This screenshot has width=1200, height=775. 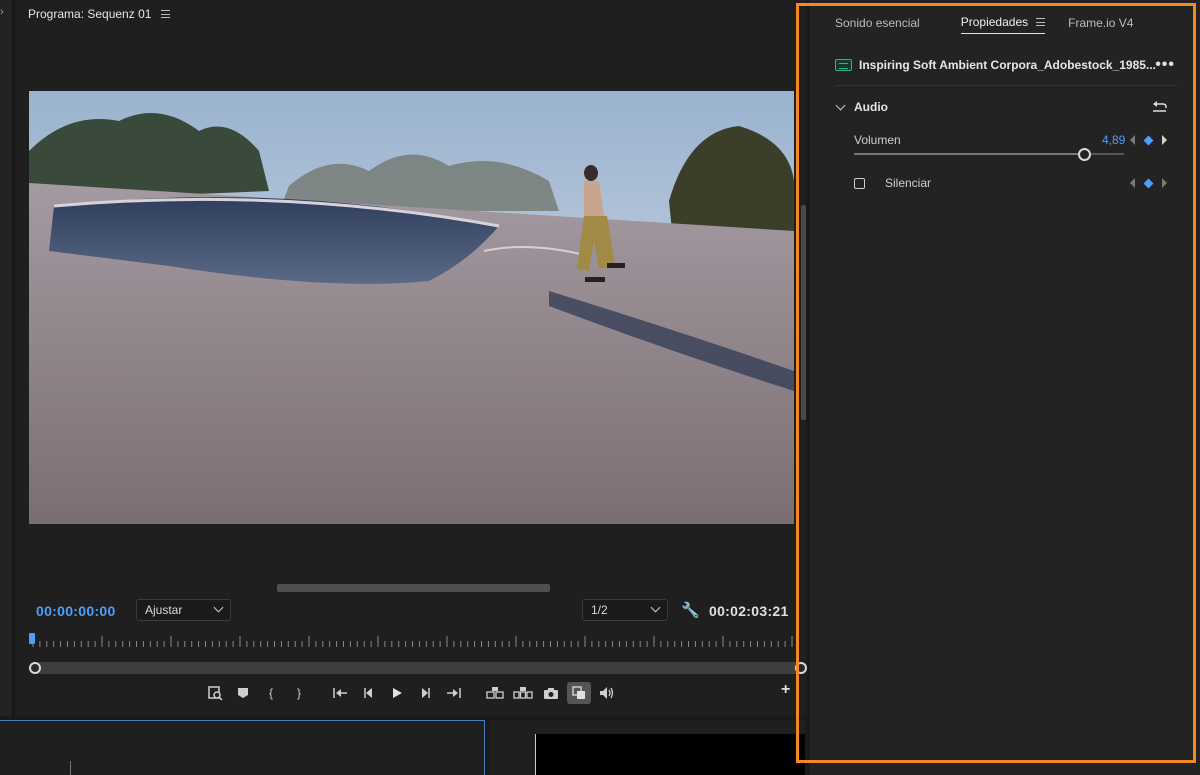 I want to click on mute-label: Silenciar, so click(x=908, y=183).